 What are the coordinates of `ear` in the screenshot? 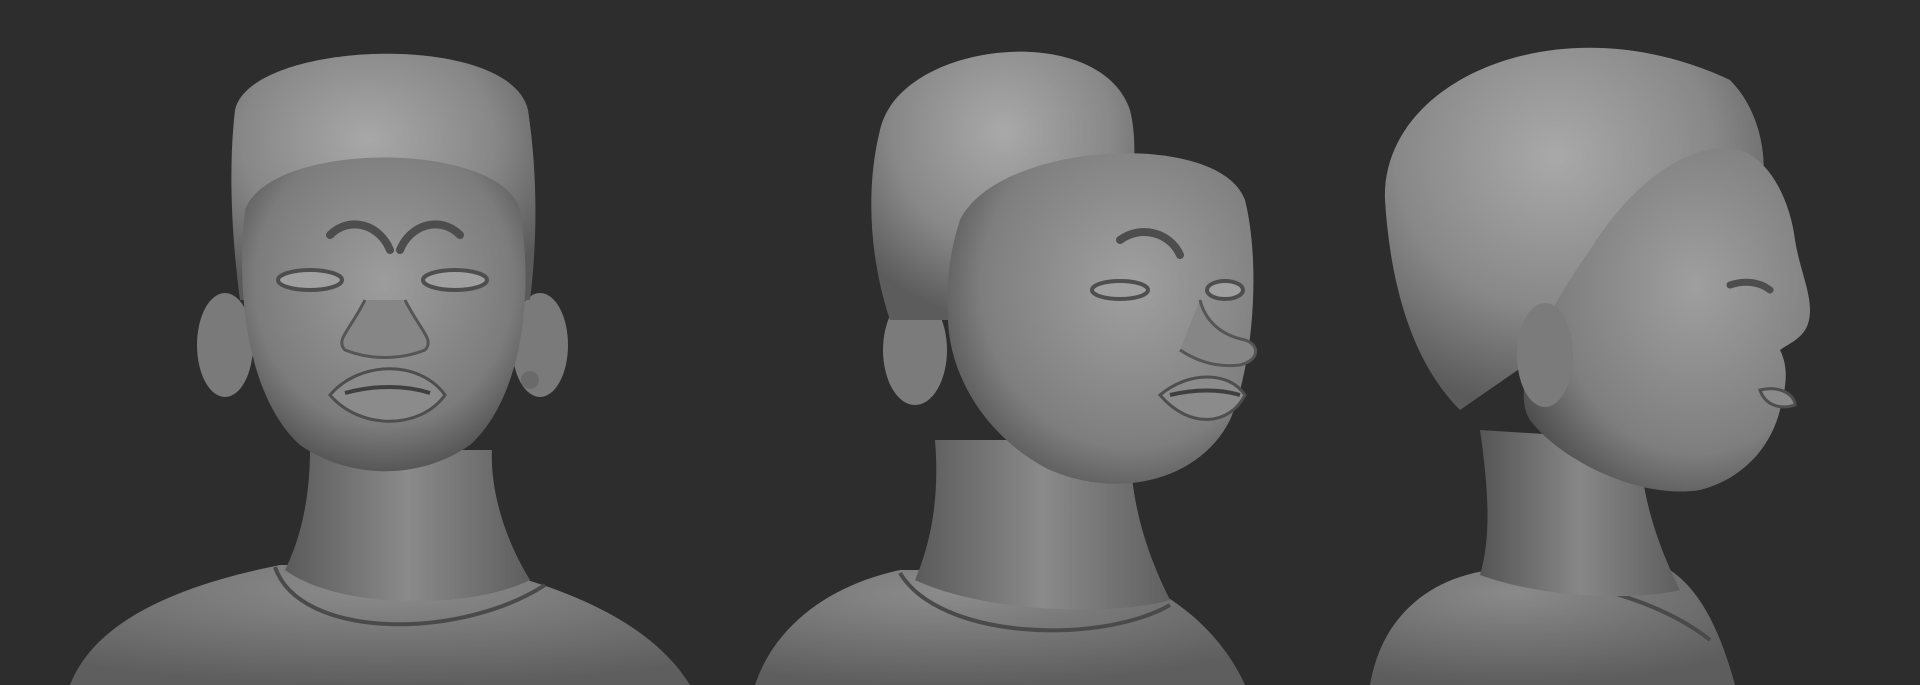 It's located at (1545, 355).